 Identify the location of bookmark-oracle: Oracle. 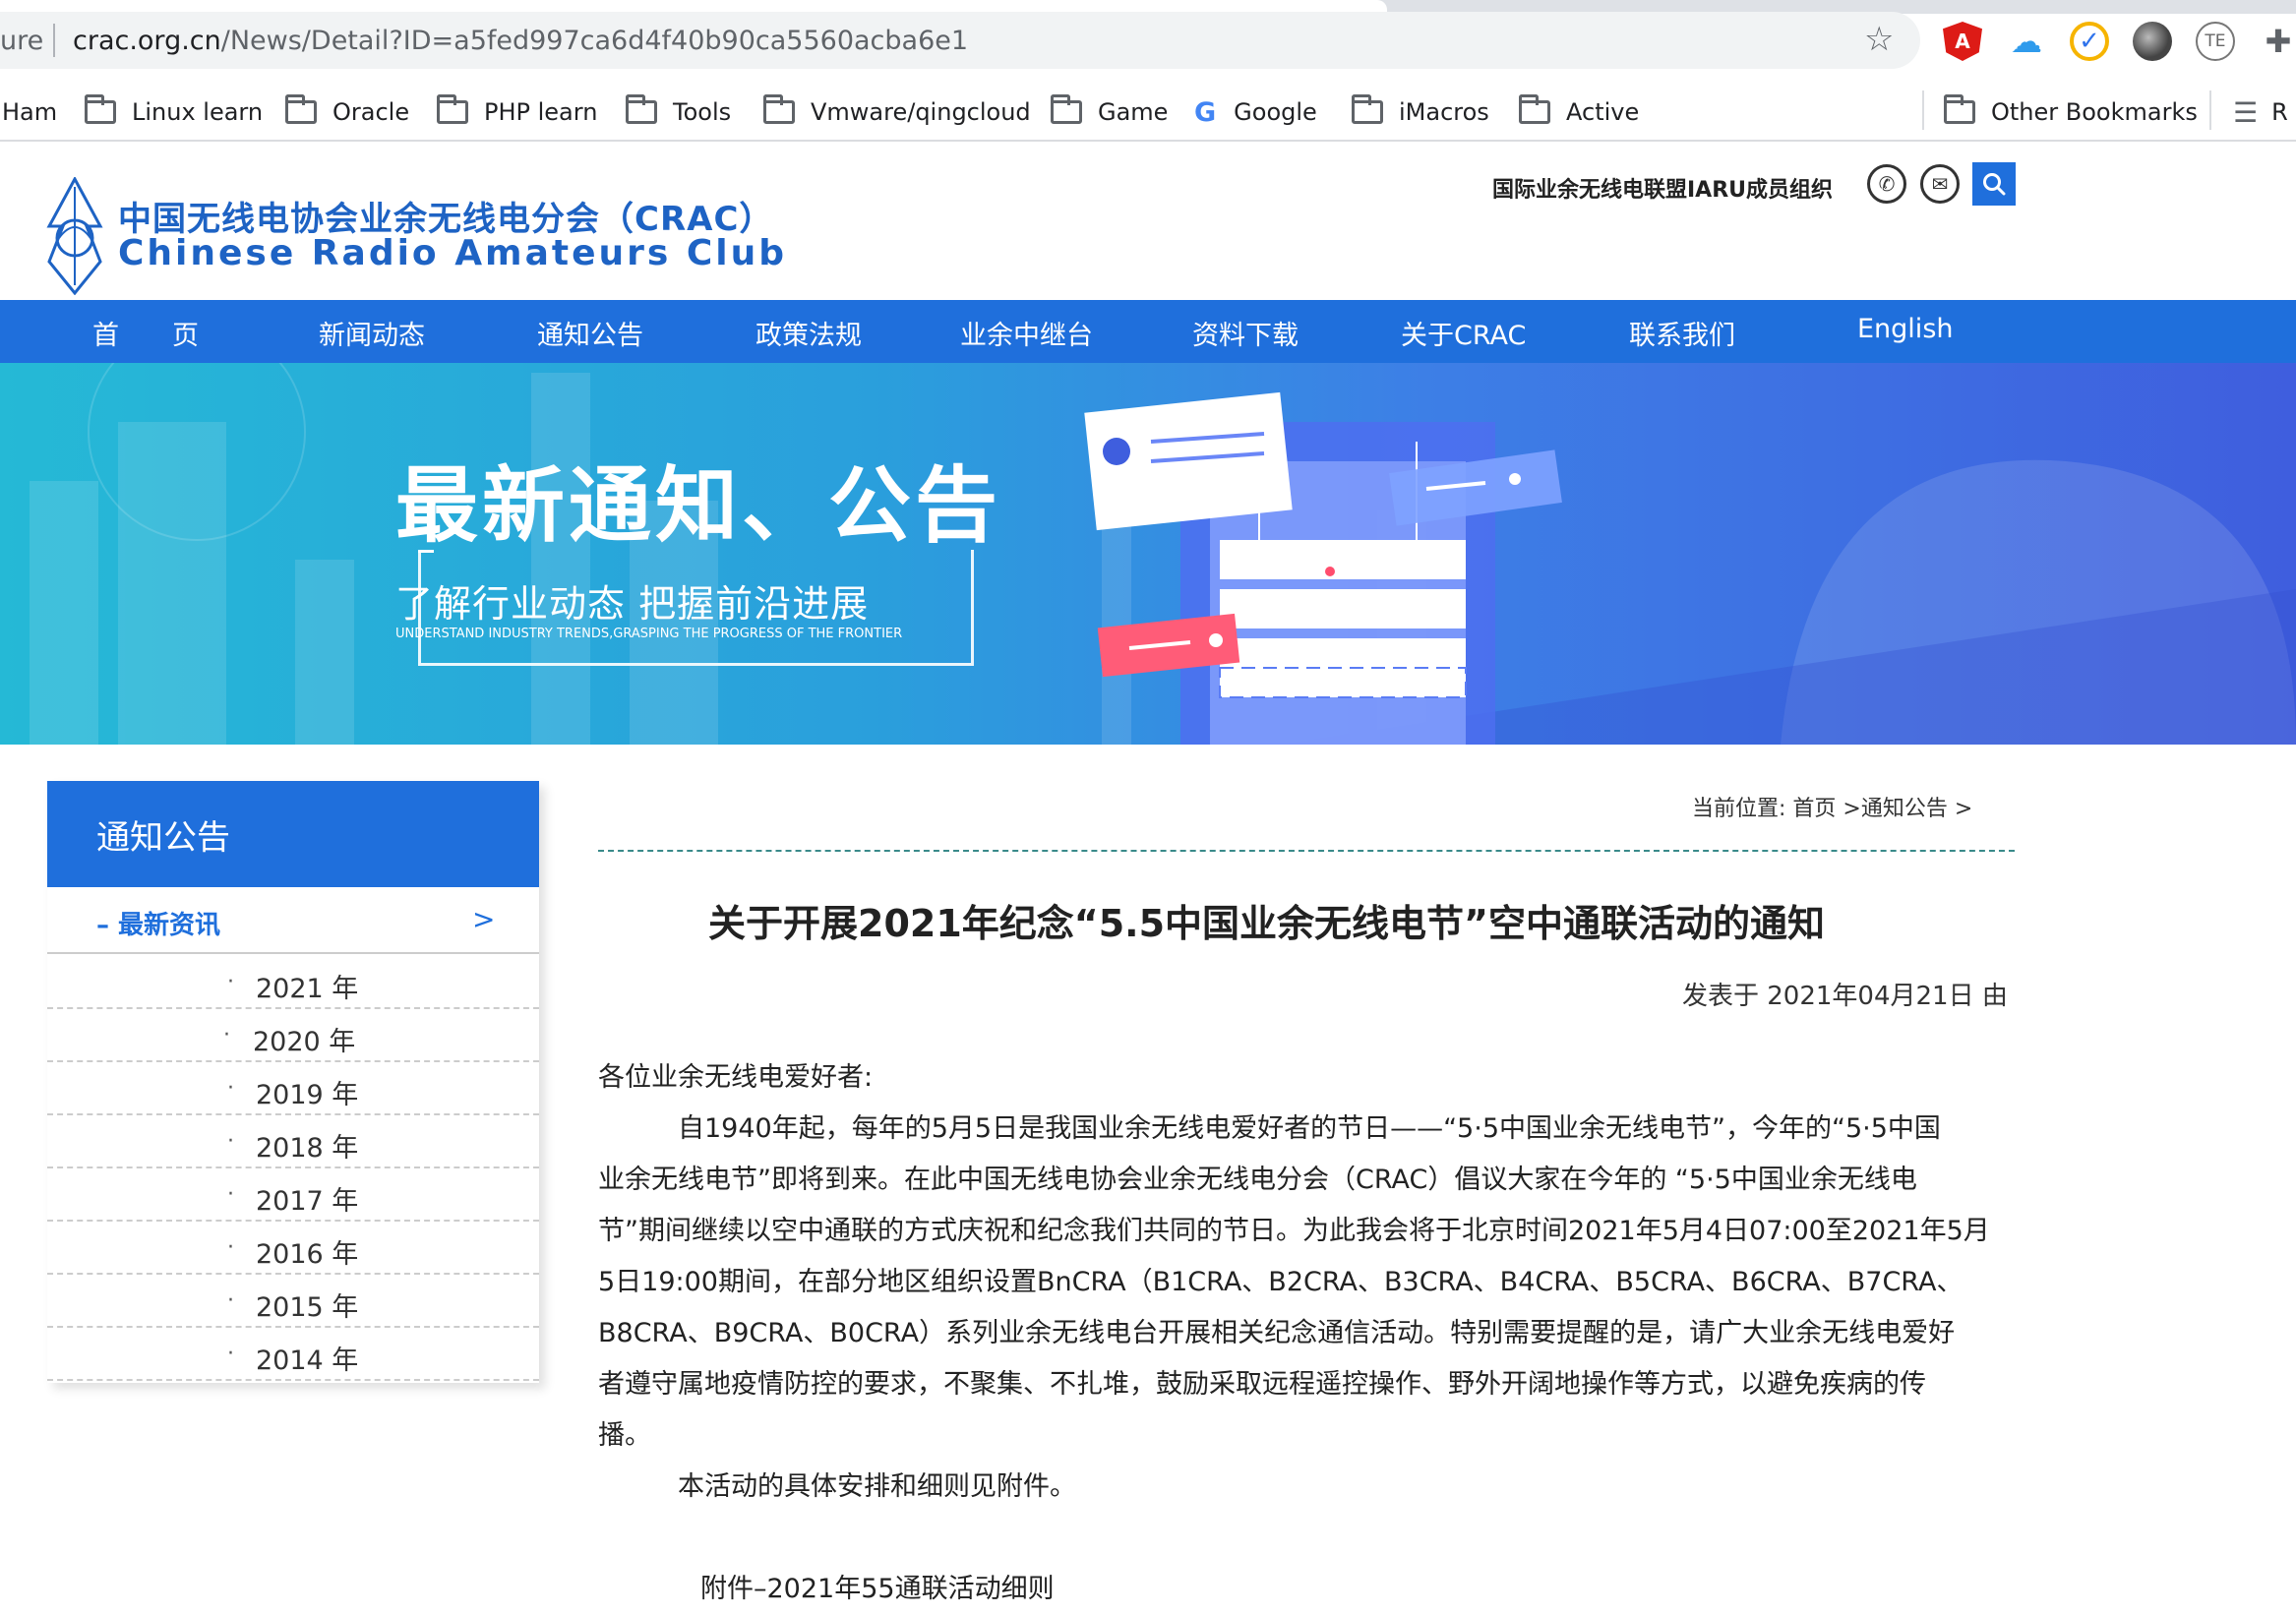
(347, 112).